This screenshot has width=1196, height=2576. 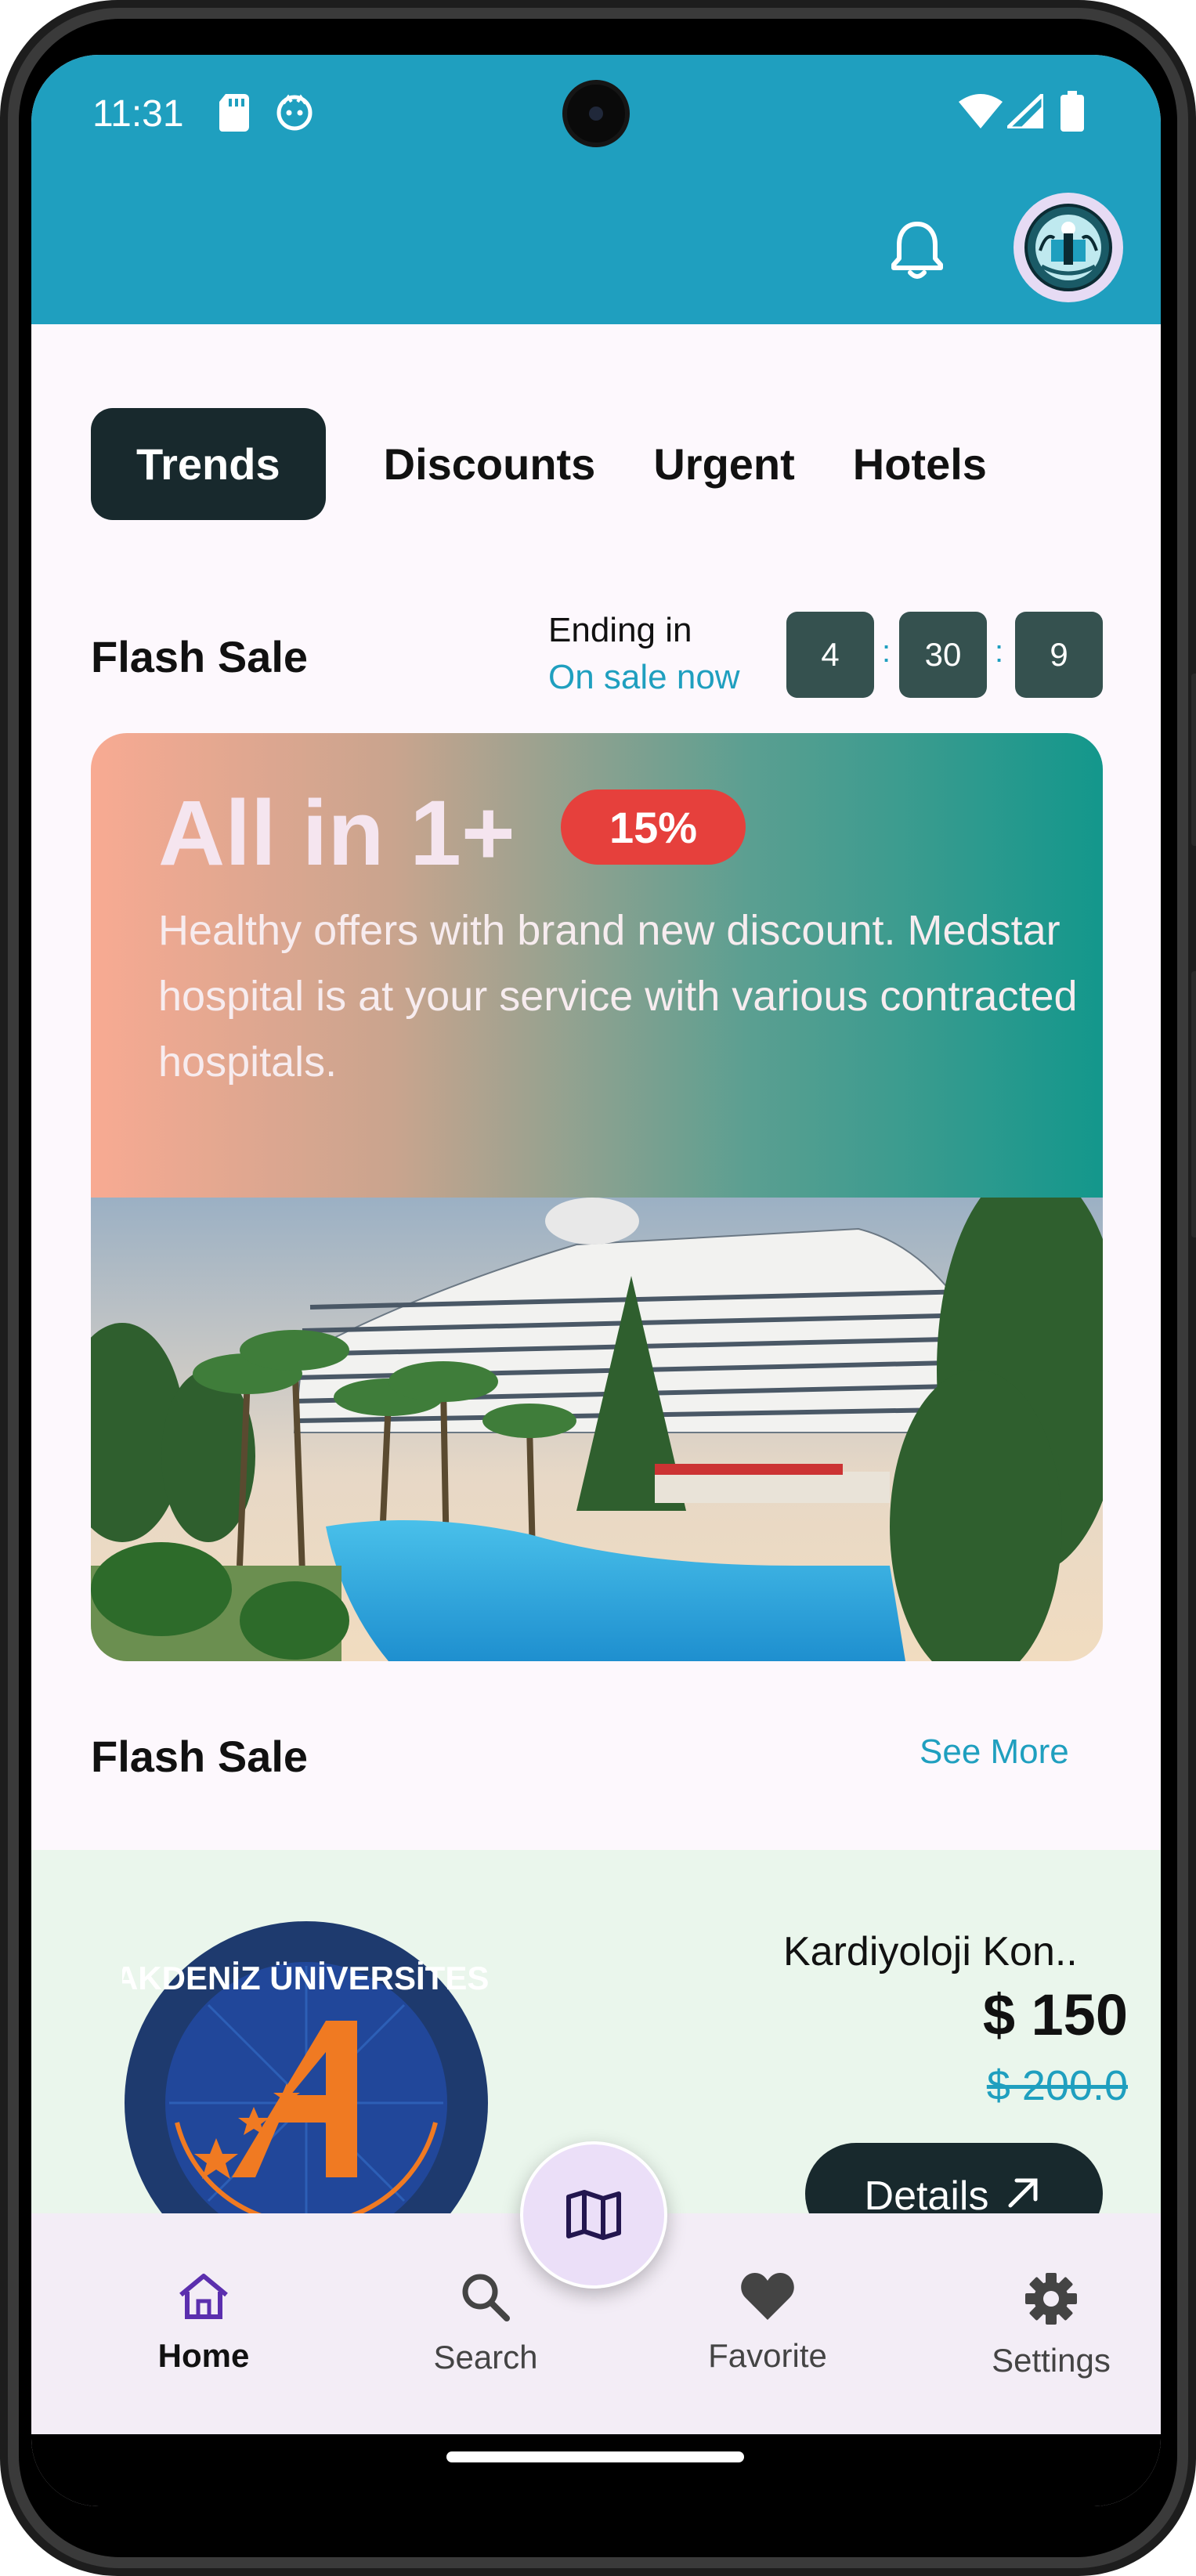 What do you see at coordinates (596, 113) in the screenshot?
I see `front-camera` at bounding box center [596, 113].